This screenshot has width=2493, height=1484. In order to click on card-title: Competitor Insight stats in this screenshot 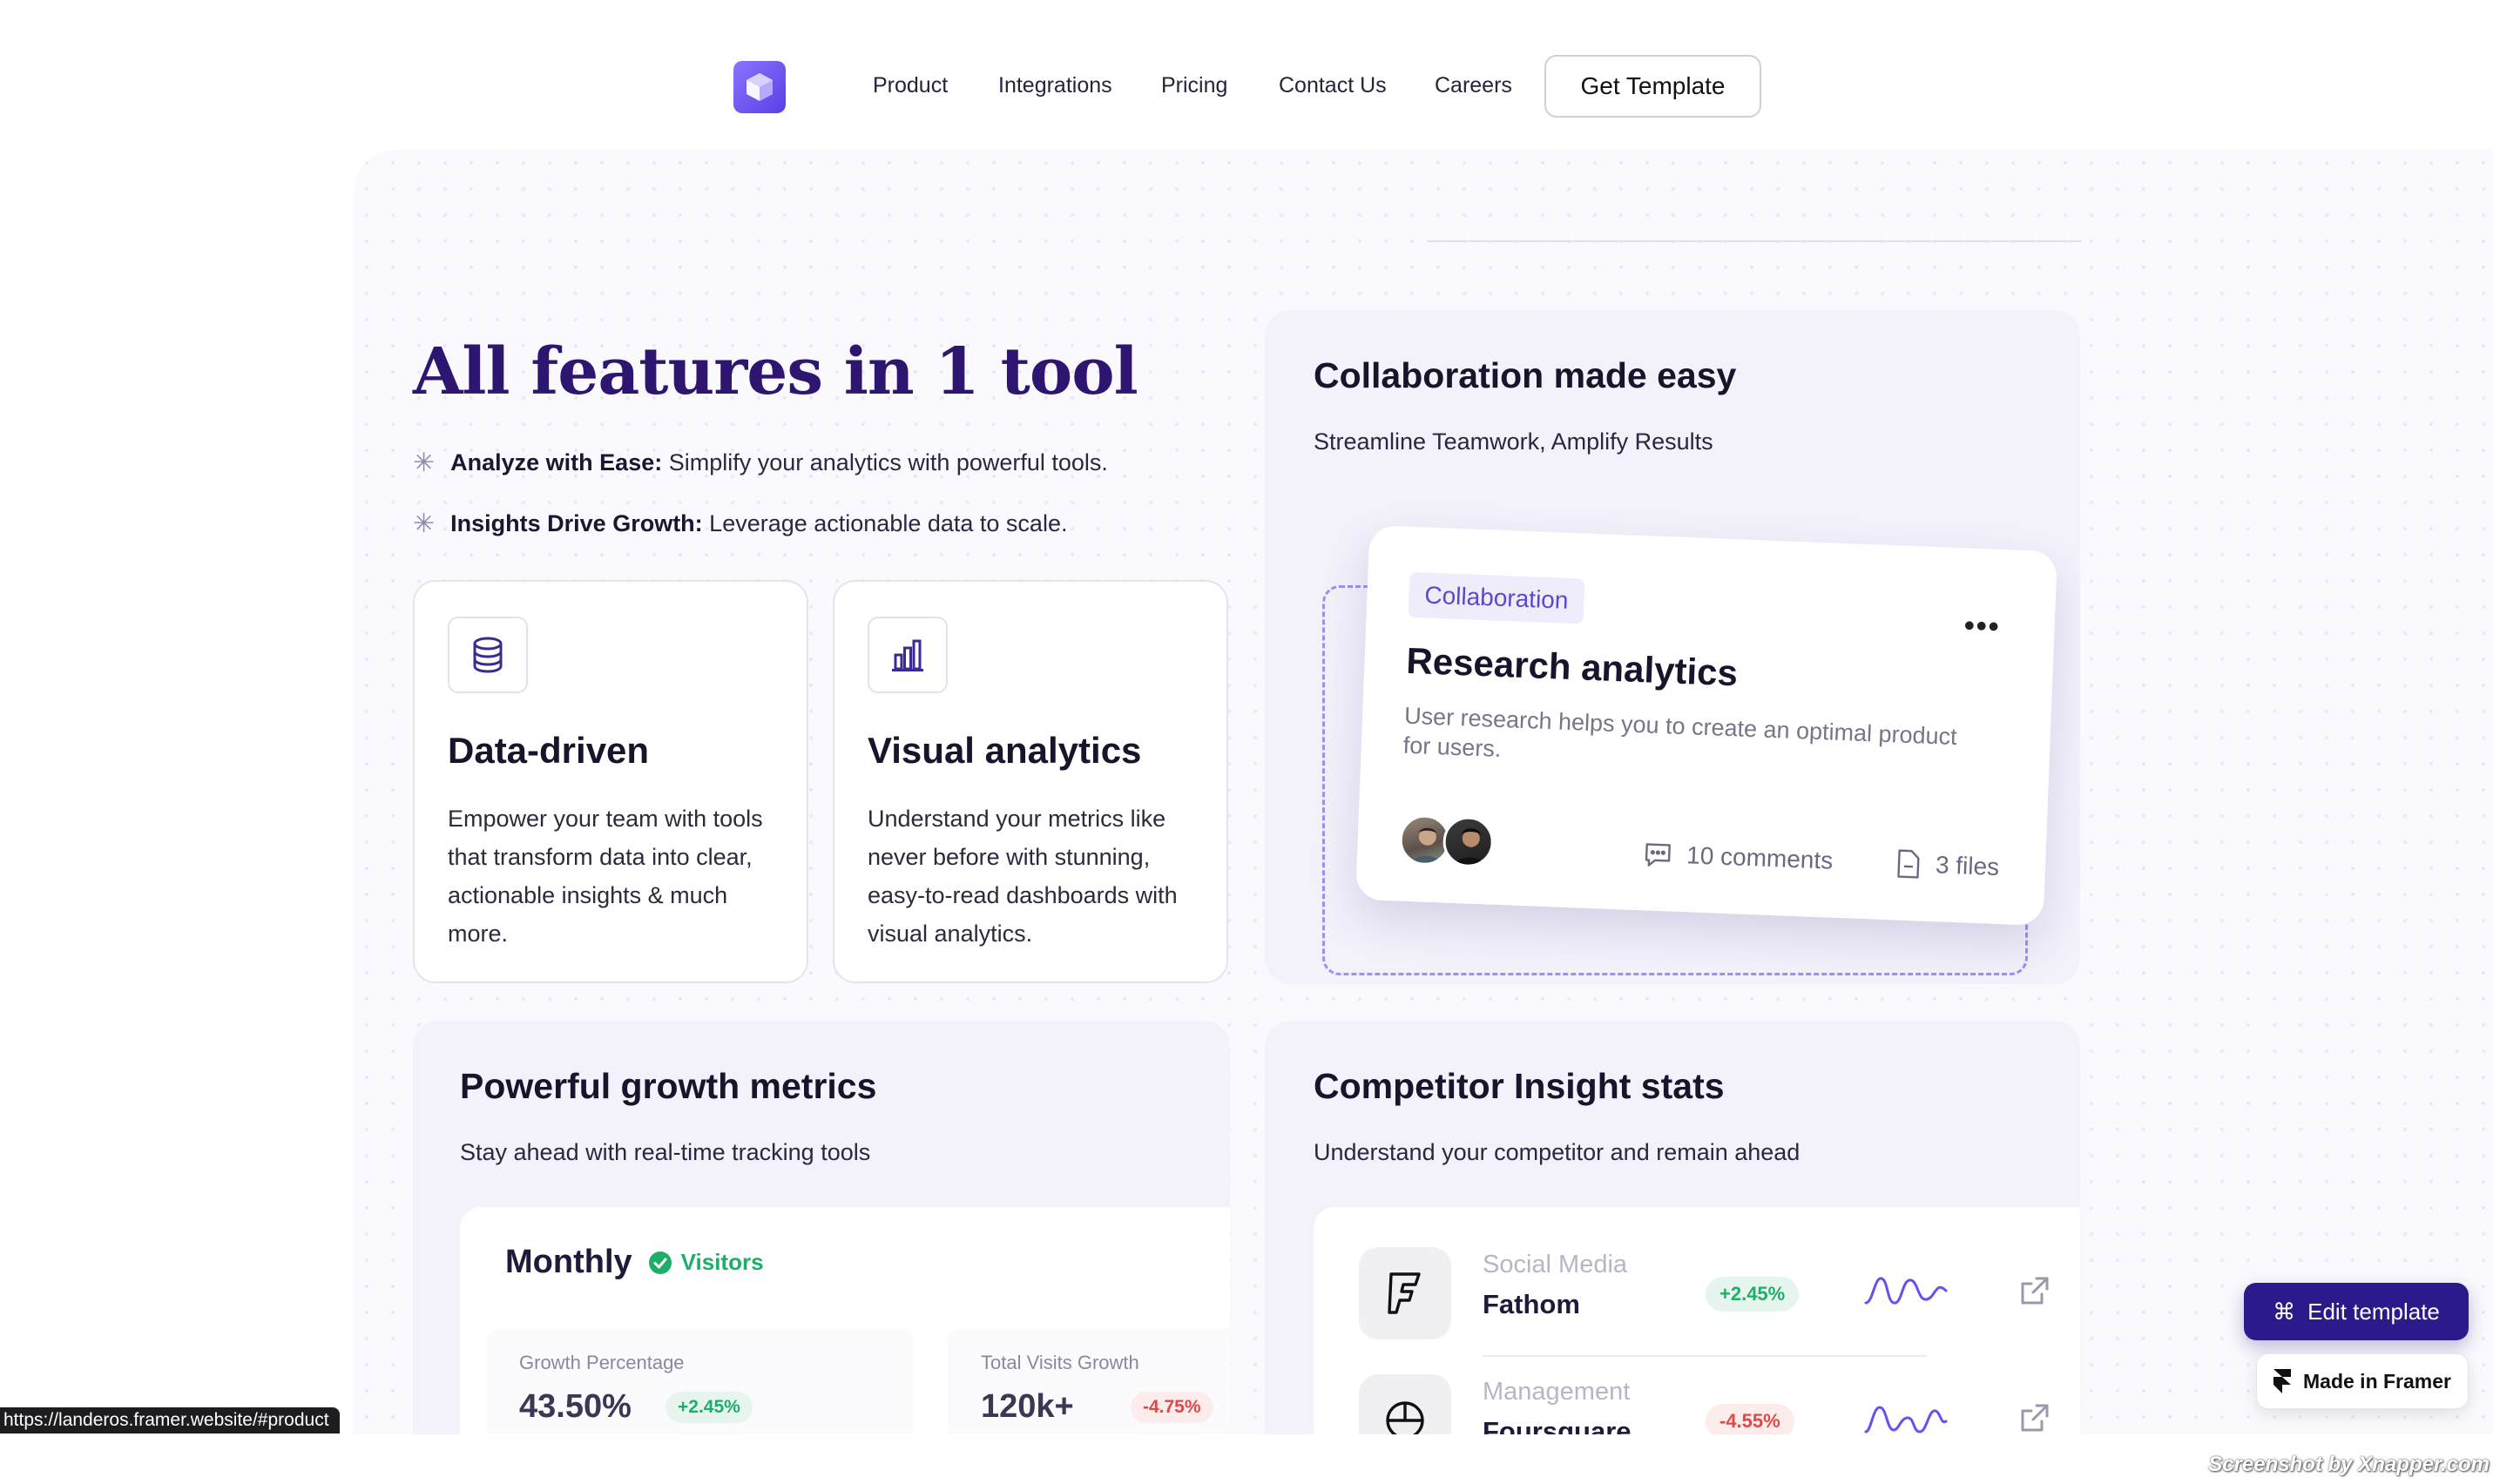, I will do `click(1519, 1086)`.